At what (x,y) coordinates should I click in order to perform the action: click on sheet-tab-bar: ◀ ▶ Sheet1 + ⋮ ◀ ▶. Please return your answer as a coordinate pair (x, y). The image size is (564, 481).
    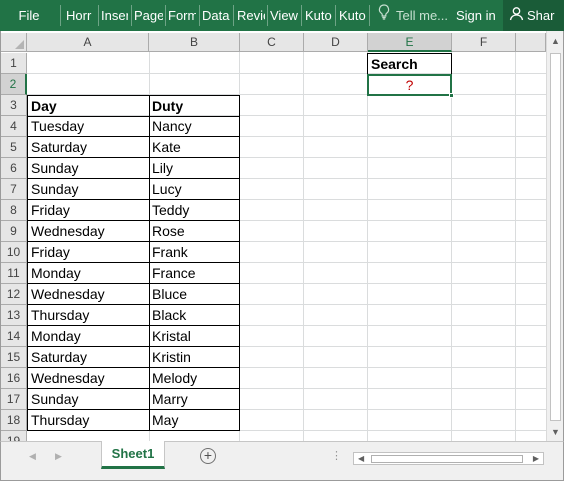
    Looking at the image, I should click on (282, 461).